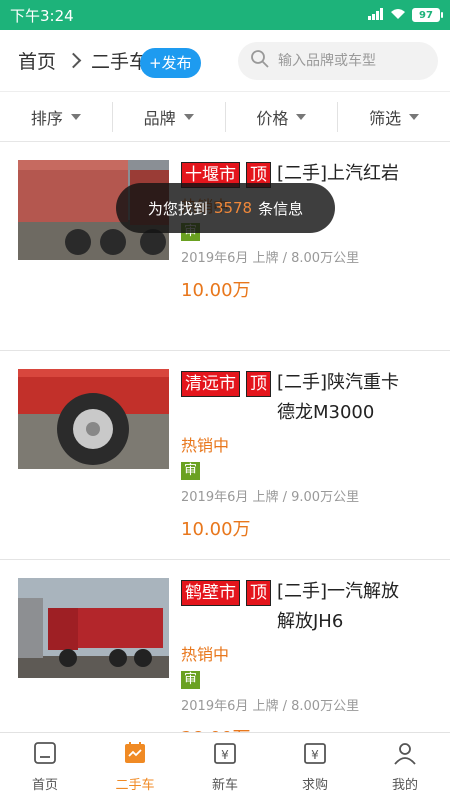 Image resolution: width=450 pixels, height=800 pixels. What do you see at coordinates (404, 785) in the screenshot?
I see `tab-label: 我的` at bounding box center [404, 785].